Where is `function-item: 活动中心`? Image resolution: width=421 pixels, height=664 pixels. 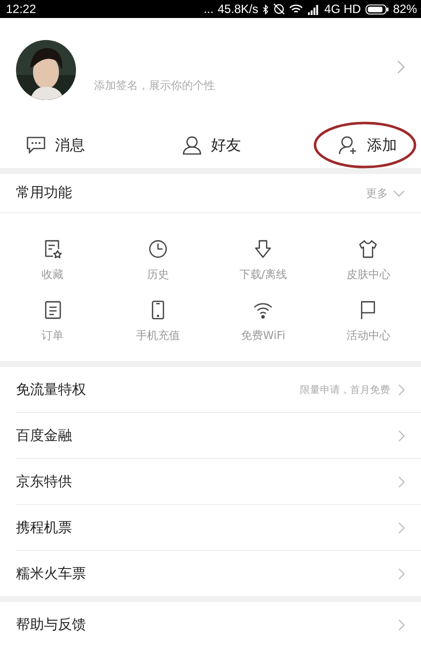 function-item: 活动中心 is located at coordinates (368, 321).